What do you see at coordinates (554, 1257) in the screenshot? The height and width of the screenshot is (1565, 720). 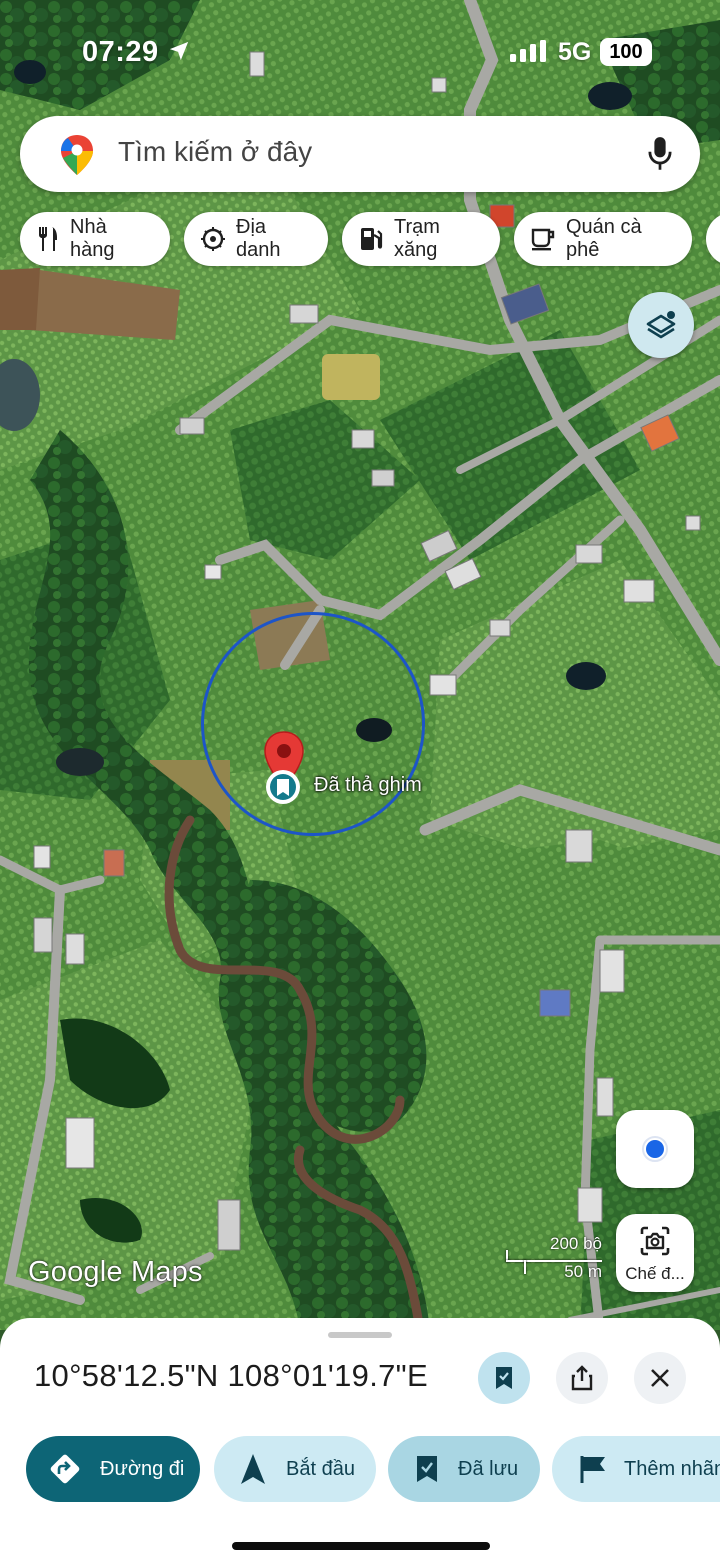 I see `map-scale: 200 bộ 50 m` at bounding box center [554, 1257].